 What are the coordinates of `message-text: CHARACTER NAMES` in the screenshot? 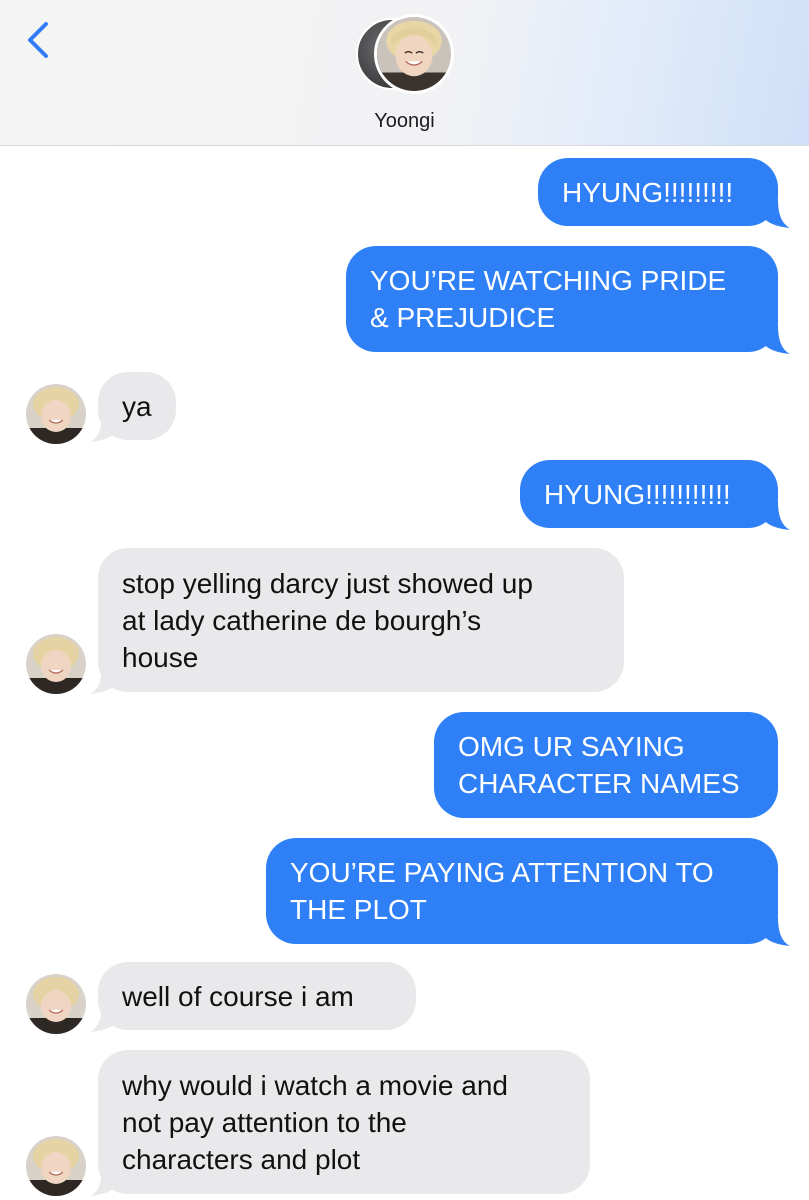 It's located at (599, 783).